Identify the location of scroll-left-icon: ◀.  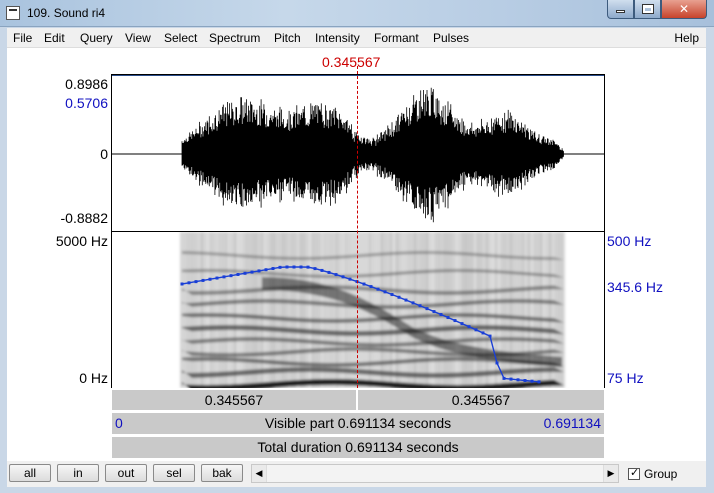
(259, 473).